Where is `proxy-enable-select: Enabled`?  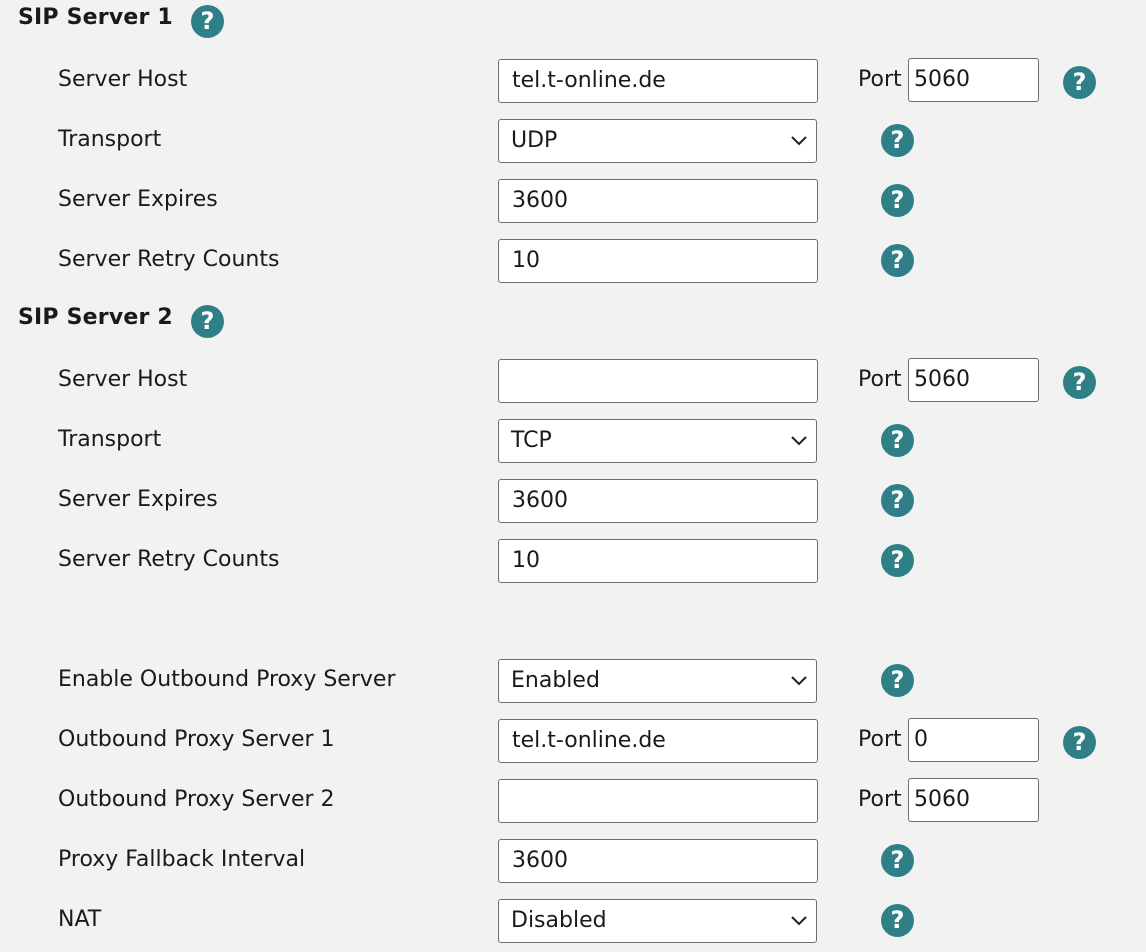 proxy-enable-select: Enabled is located at coordinates (657, 681).